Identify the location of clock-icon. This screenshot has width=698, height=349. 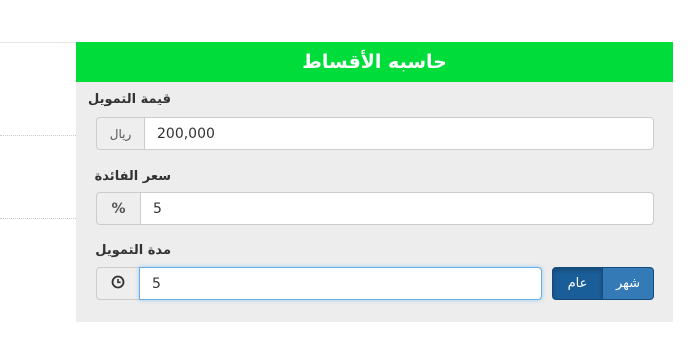
(118, 283).